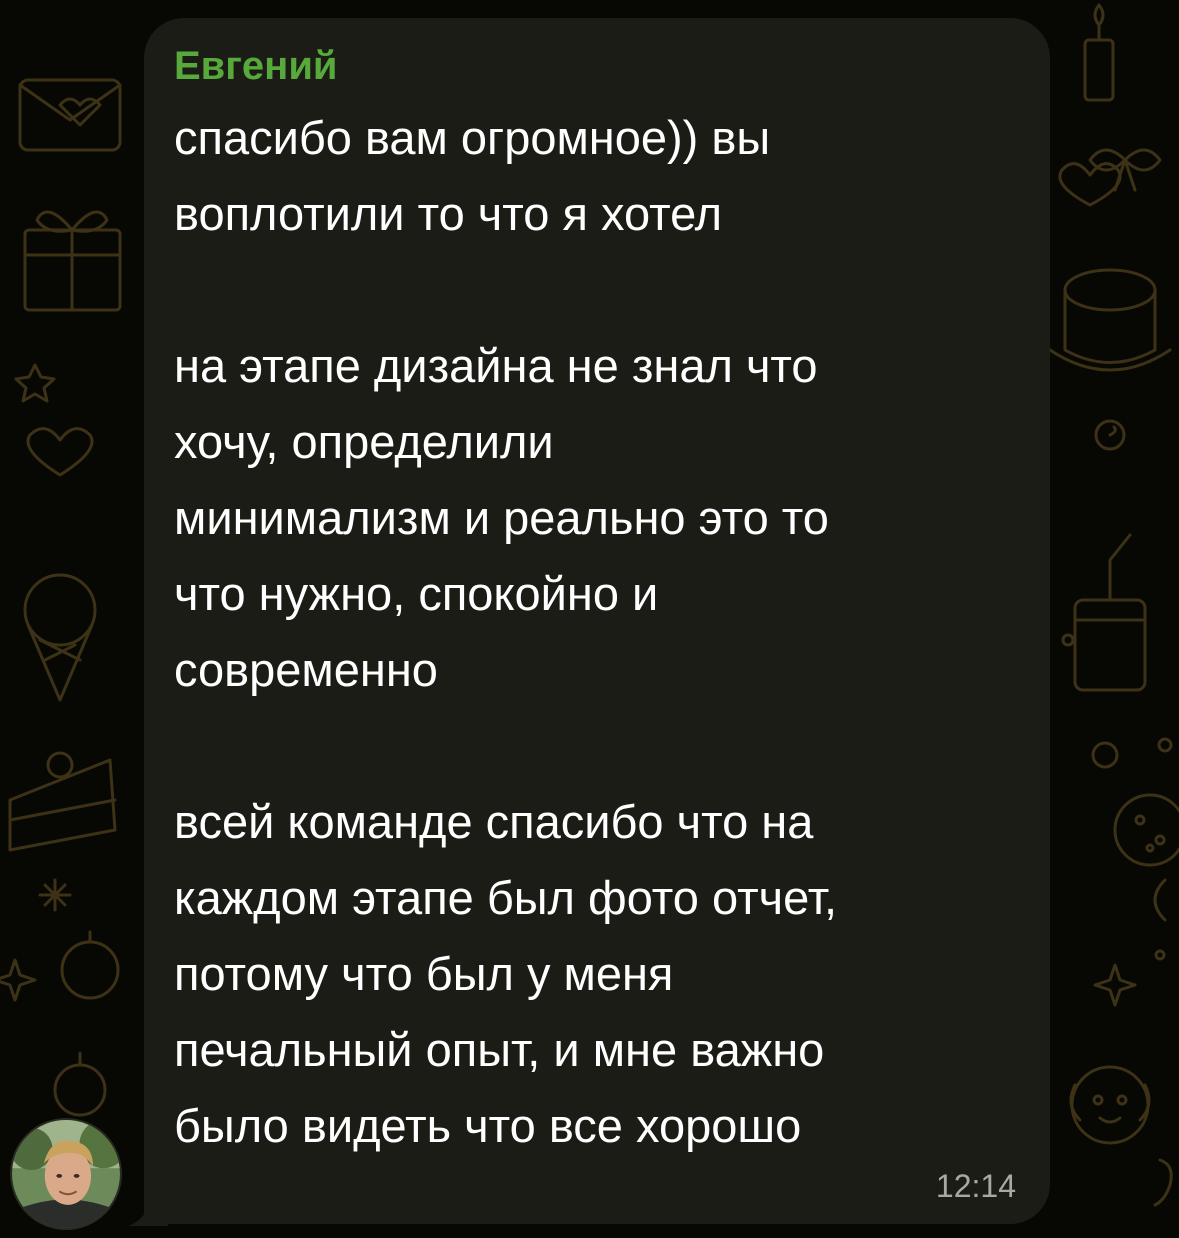  Describe the element at coordinates (1099, 52) in the screenshot. I see `candle-doodle` at that location.